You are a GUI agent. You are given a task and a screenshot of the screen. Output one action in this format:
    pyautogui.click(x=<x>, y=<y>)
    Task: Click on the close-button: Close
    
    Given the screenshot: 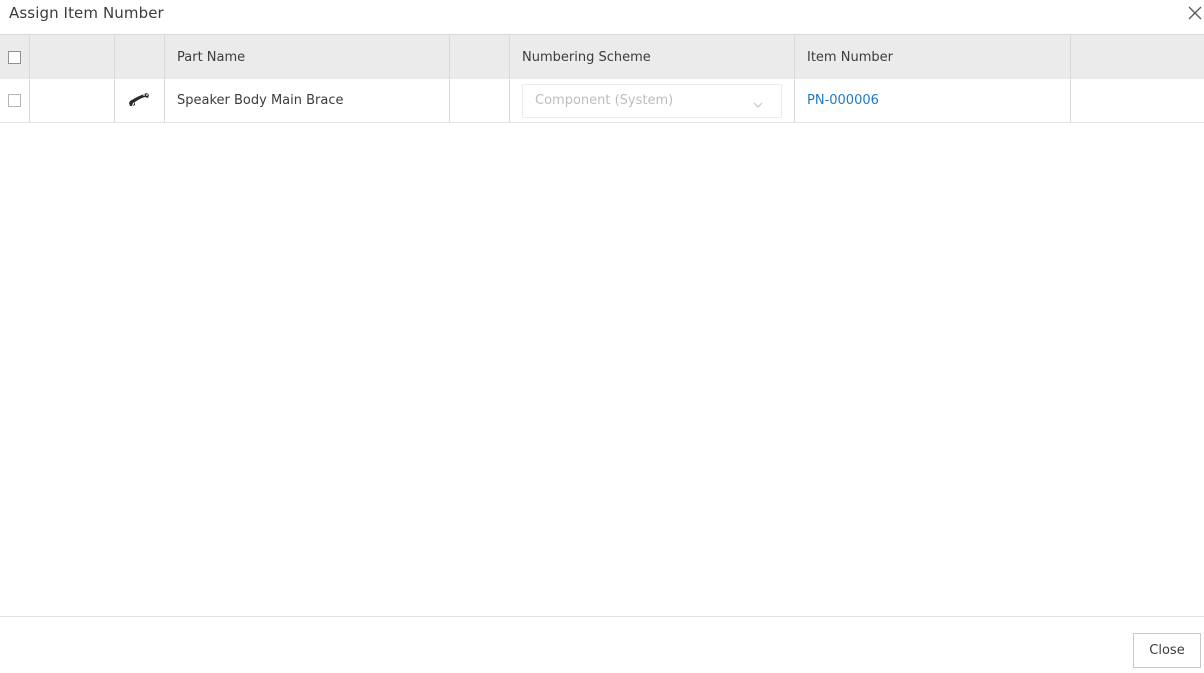 What is the action you would take?
    pyautogui.click(x=1167, y=650)
    